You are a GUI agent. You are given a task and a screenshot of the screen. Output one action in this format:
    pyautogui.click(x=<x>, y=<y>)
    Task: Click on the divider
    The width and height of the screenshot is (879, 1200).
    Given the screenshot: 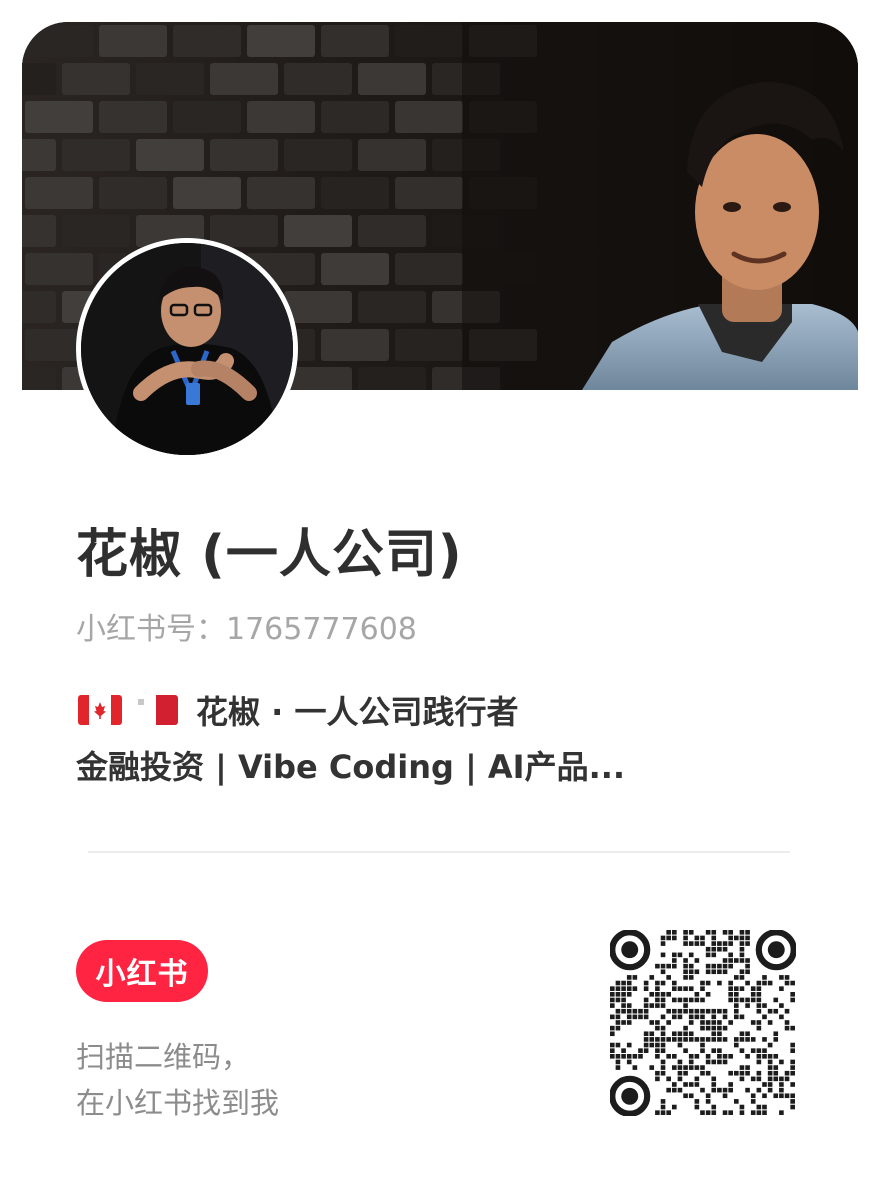 What is the action you would take?
    pyautogui.click(x=439, y=852)
    